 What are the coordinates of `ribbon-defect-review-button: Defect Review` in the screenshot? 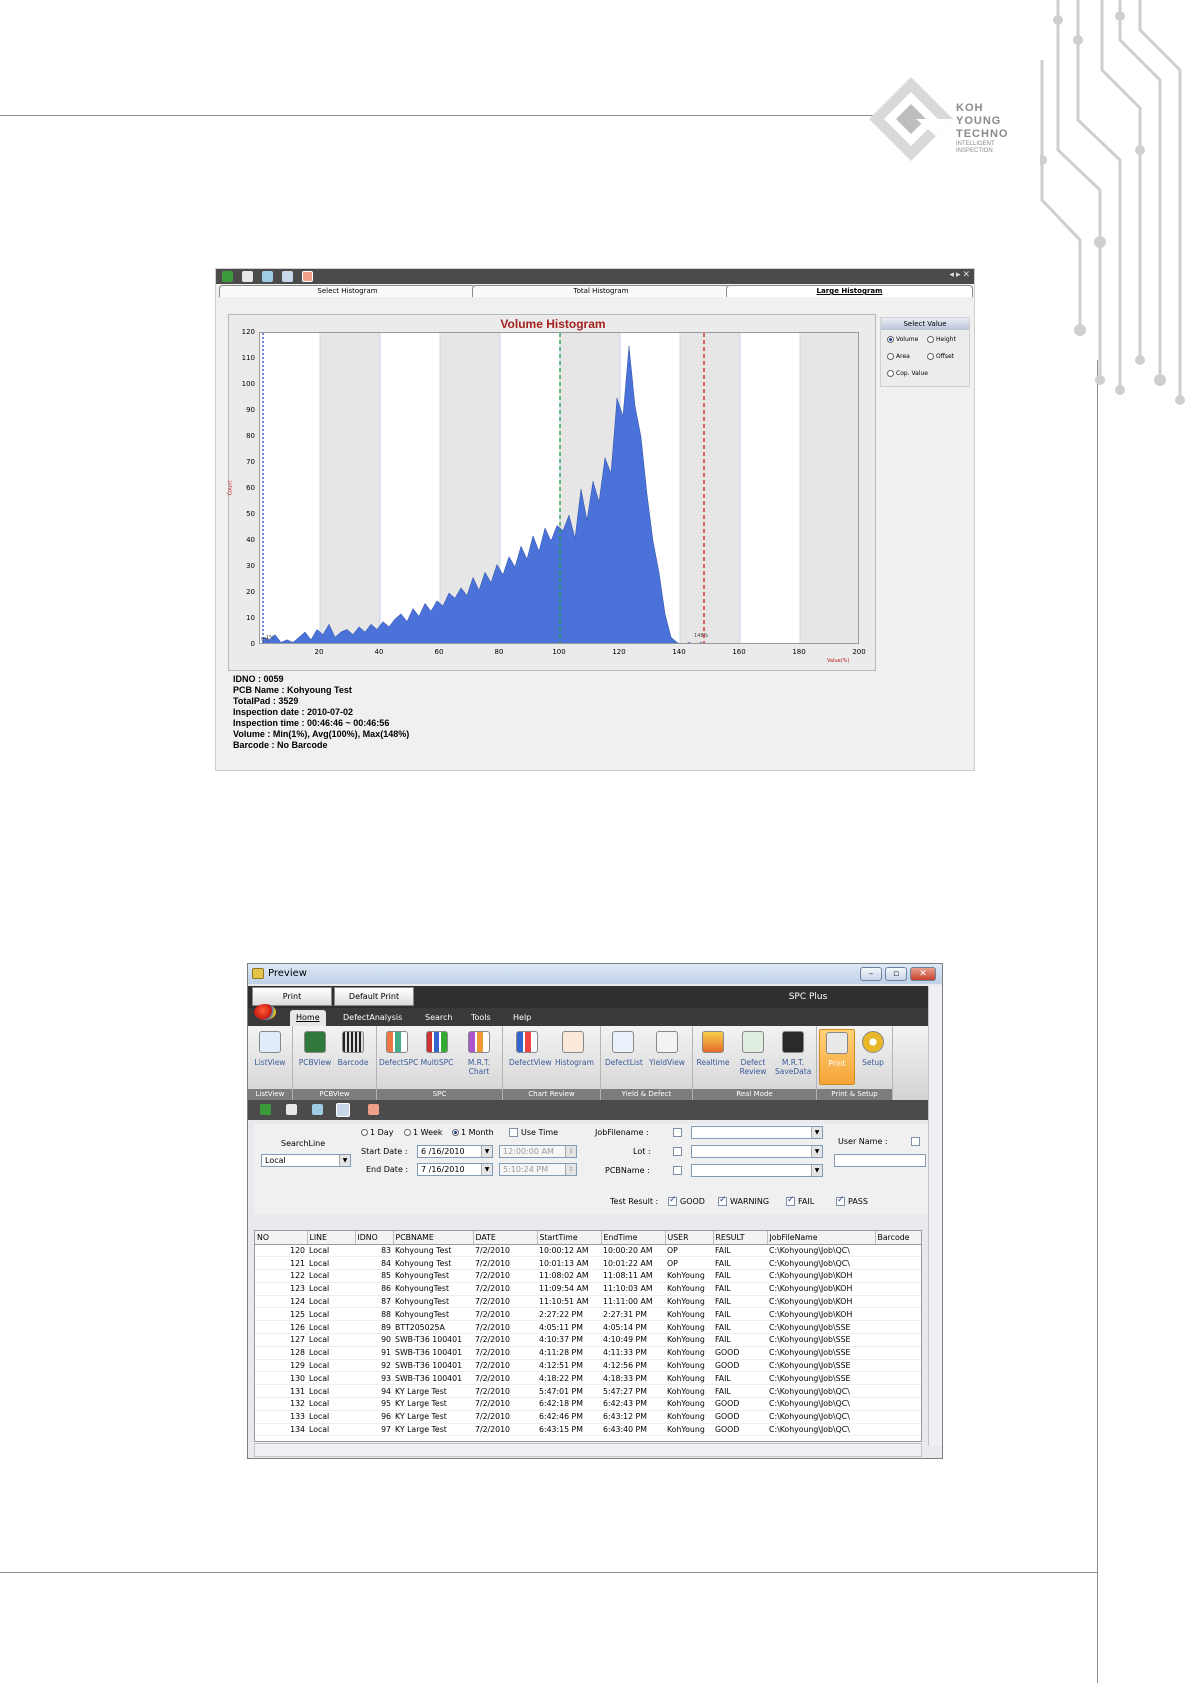 It's located at (753, 1057).